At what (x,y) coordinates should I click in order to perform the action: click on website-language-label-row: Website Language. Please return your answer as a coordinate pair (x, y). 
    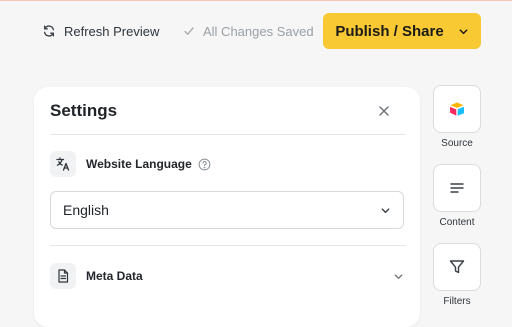
    Looking at the image, I should click on (148, 164).